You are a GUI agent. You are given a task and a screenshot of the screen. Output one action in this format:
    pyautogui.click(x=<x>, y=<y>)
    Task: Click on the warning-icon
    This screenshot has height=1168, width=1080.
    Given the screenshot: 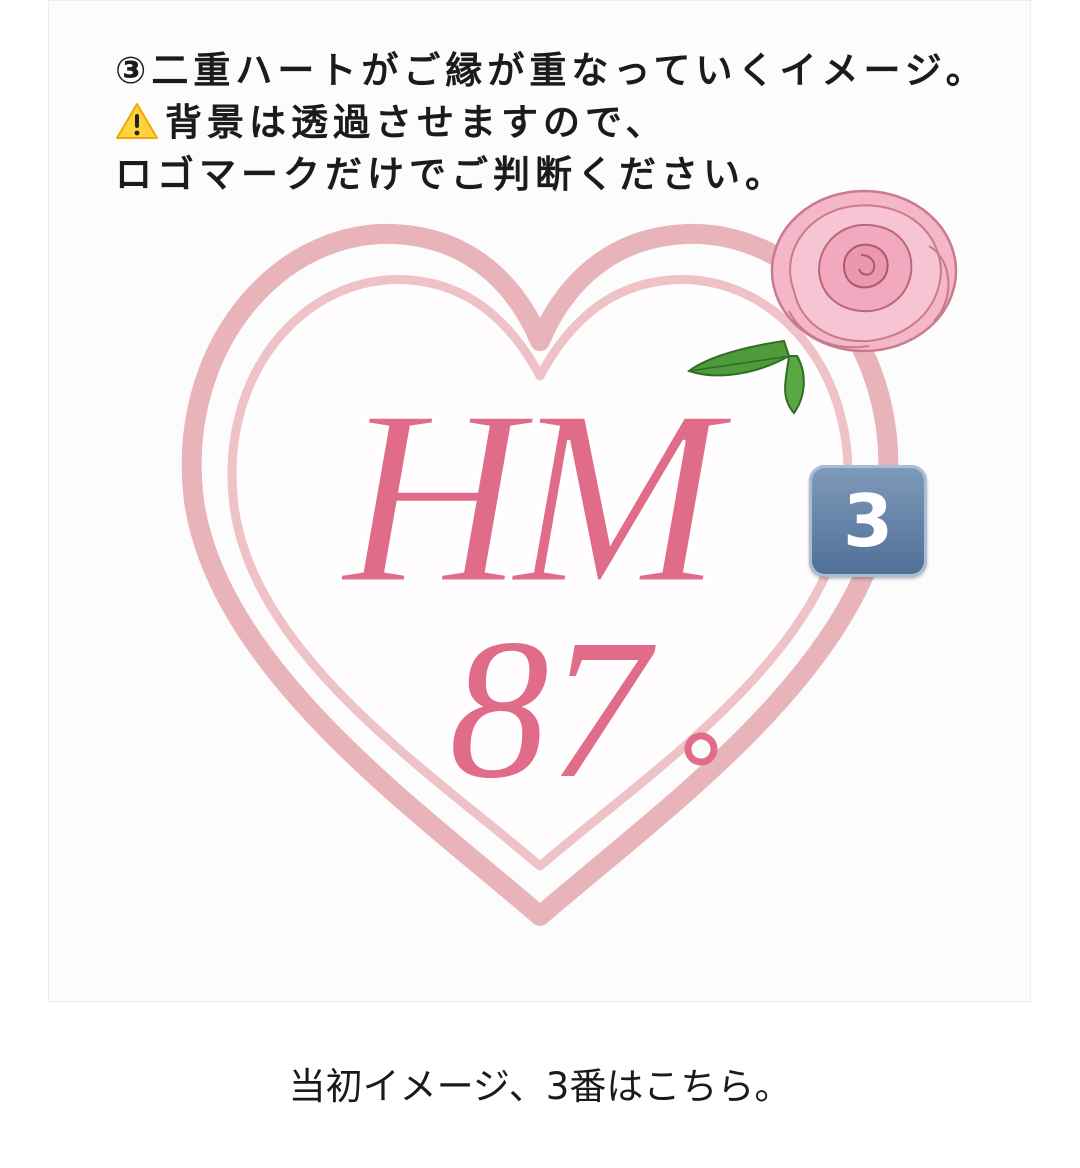 What is the action you would take?
    pyautogui.click(x=137, y=121)
    